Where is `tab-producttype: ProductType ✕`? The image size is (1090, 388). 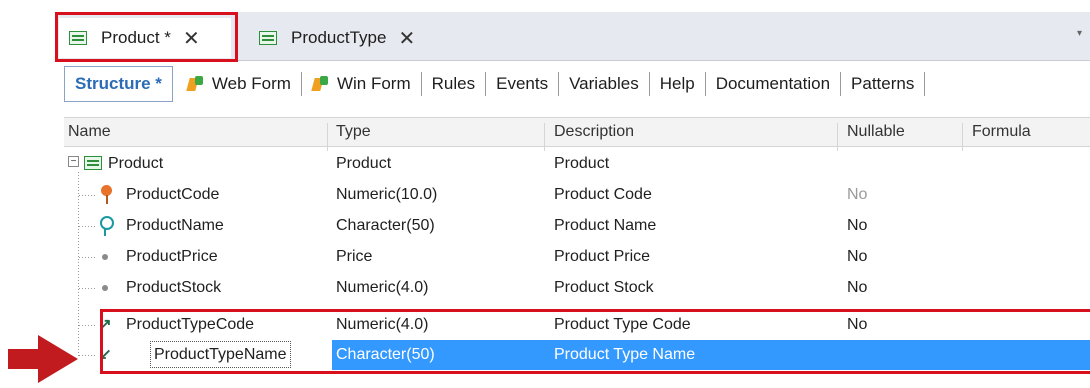
tab-producttype: ProductType ✕ is located at coordinates (344, 38).